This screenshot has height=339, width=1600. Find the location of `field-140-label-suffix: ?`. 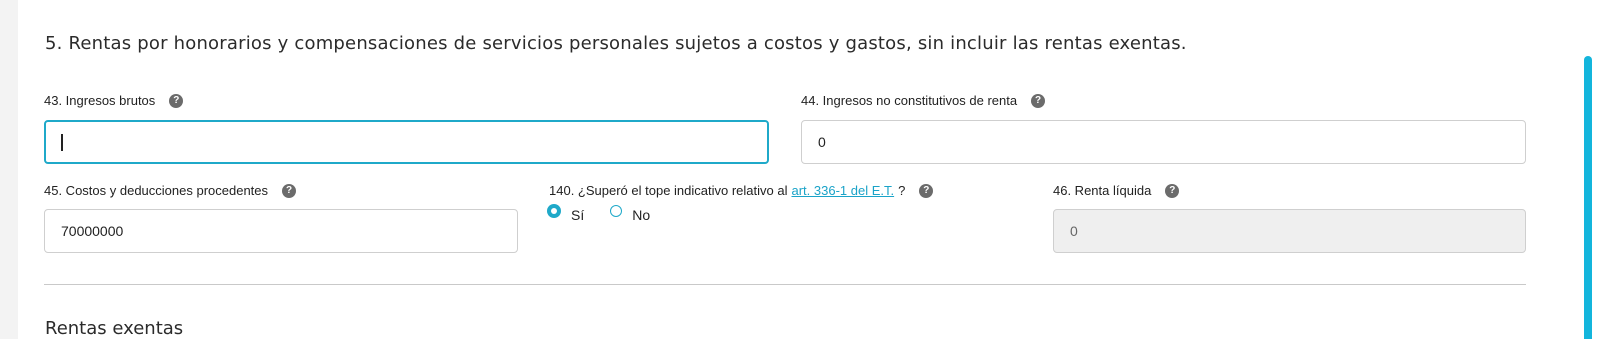

field-140-label-suffix: ? is located at coordinates (902, 190).